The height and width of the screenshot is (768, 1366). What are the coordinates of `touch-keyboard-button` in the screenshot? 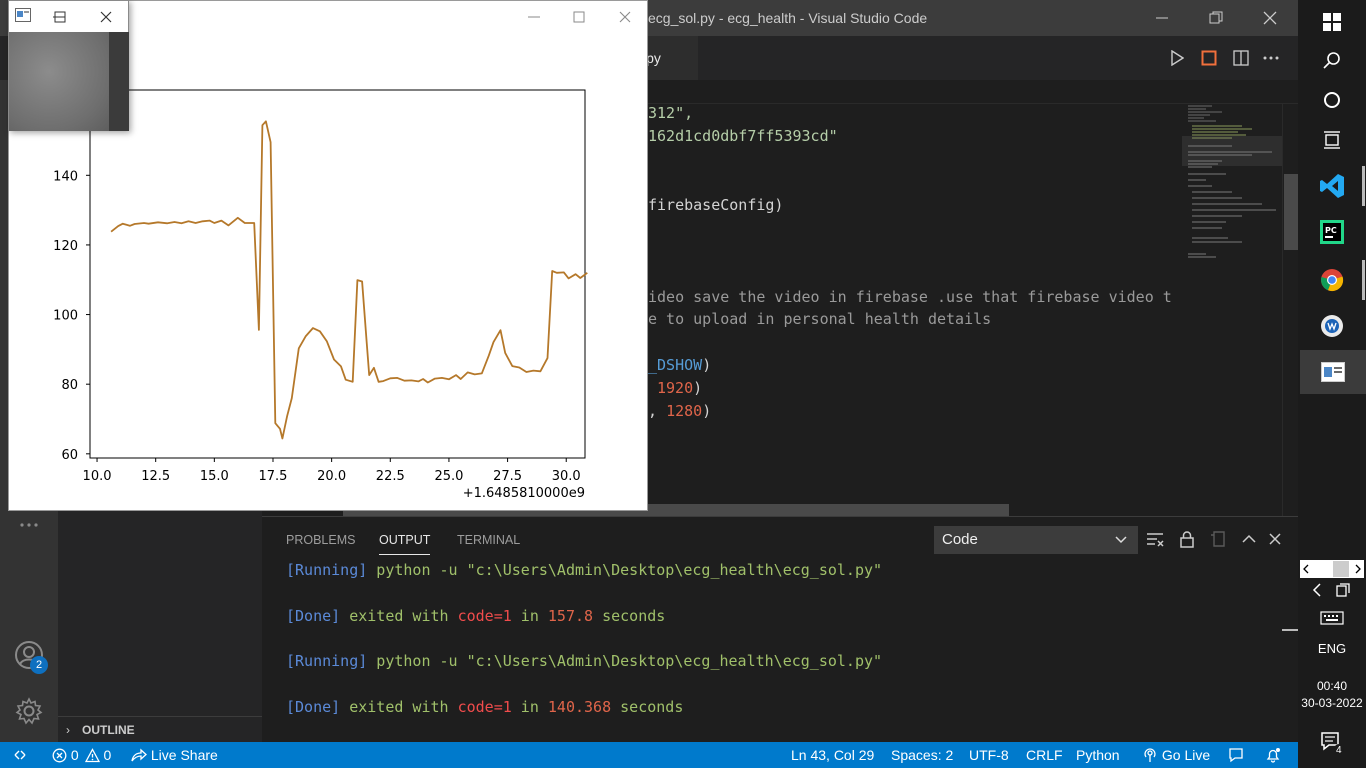 It's located at (1332, 618).